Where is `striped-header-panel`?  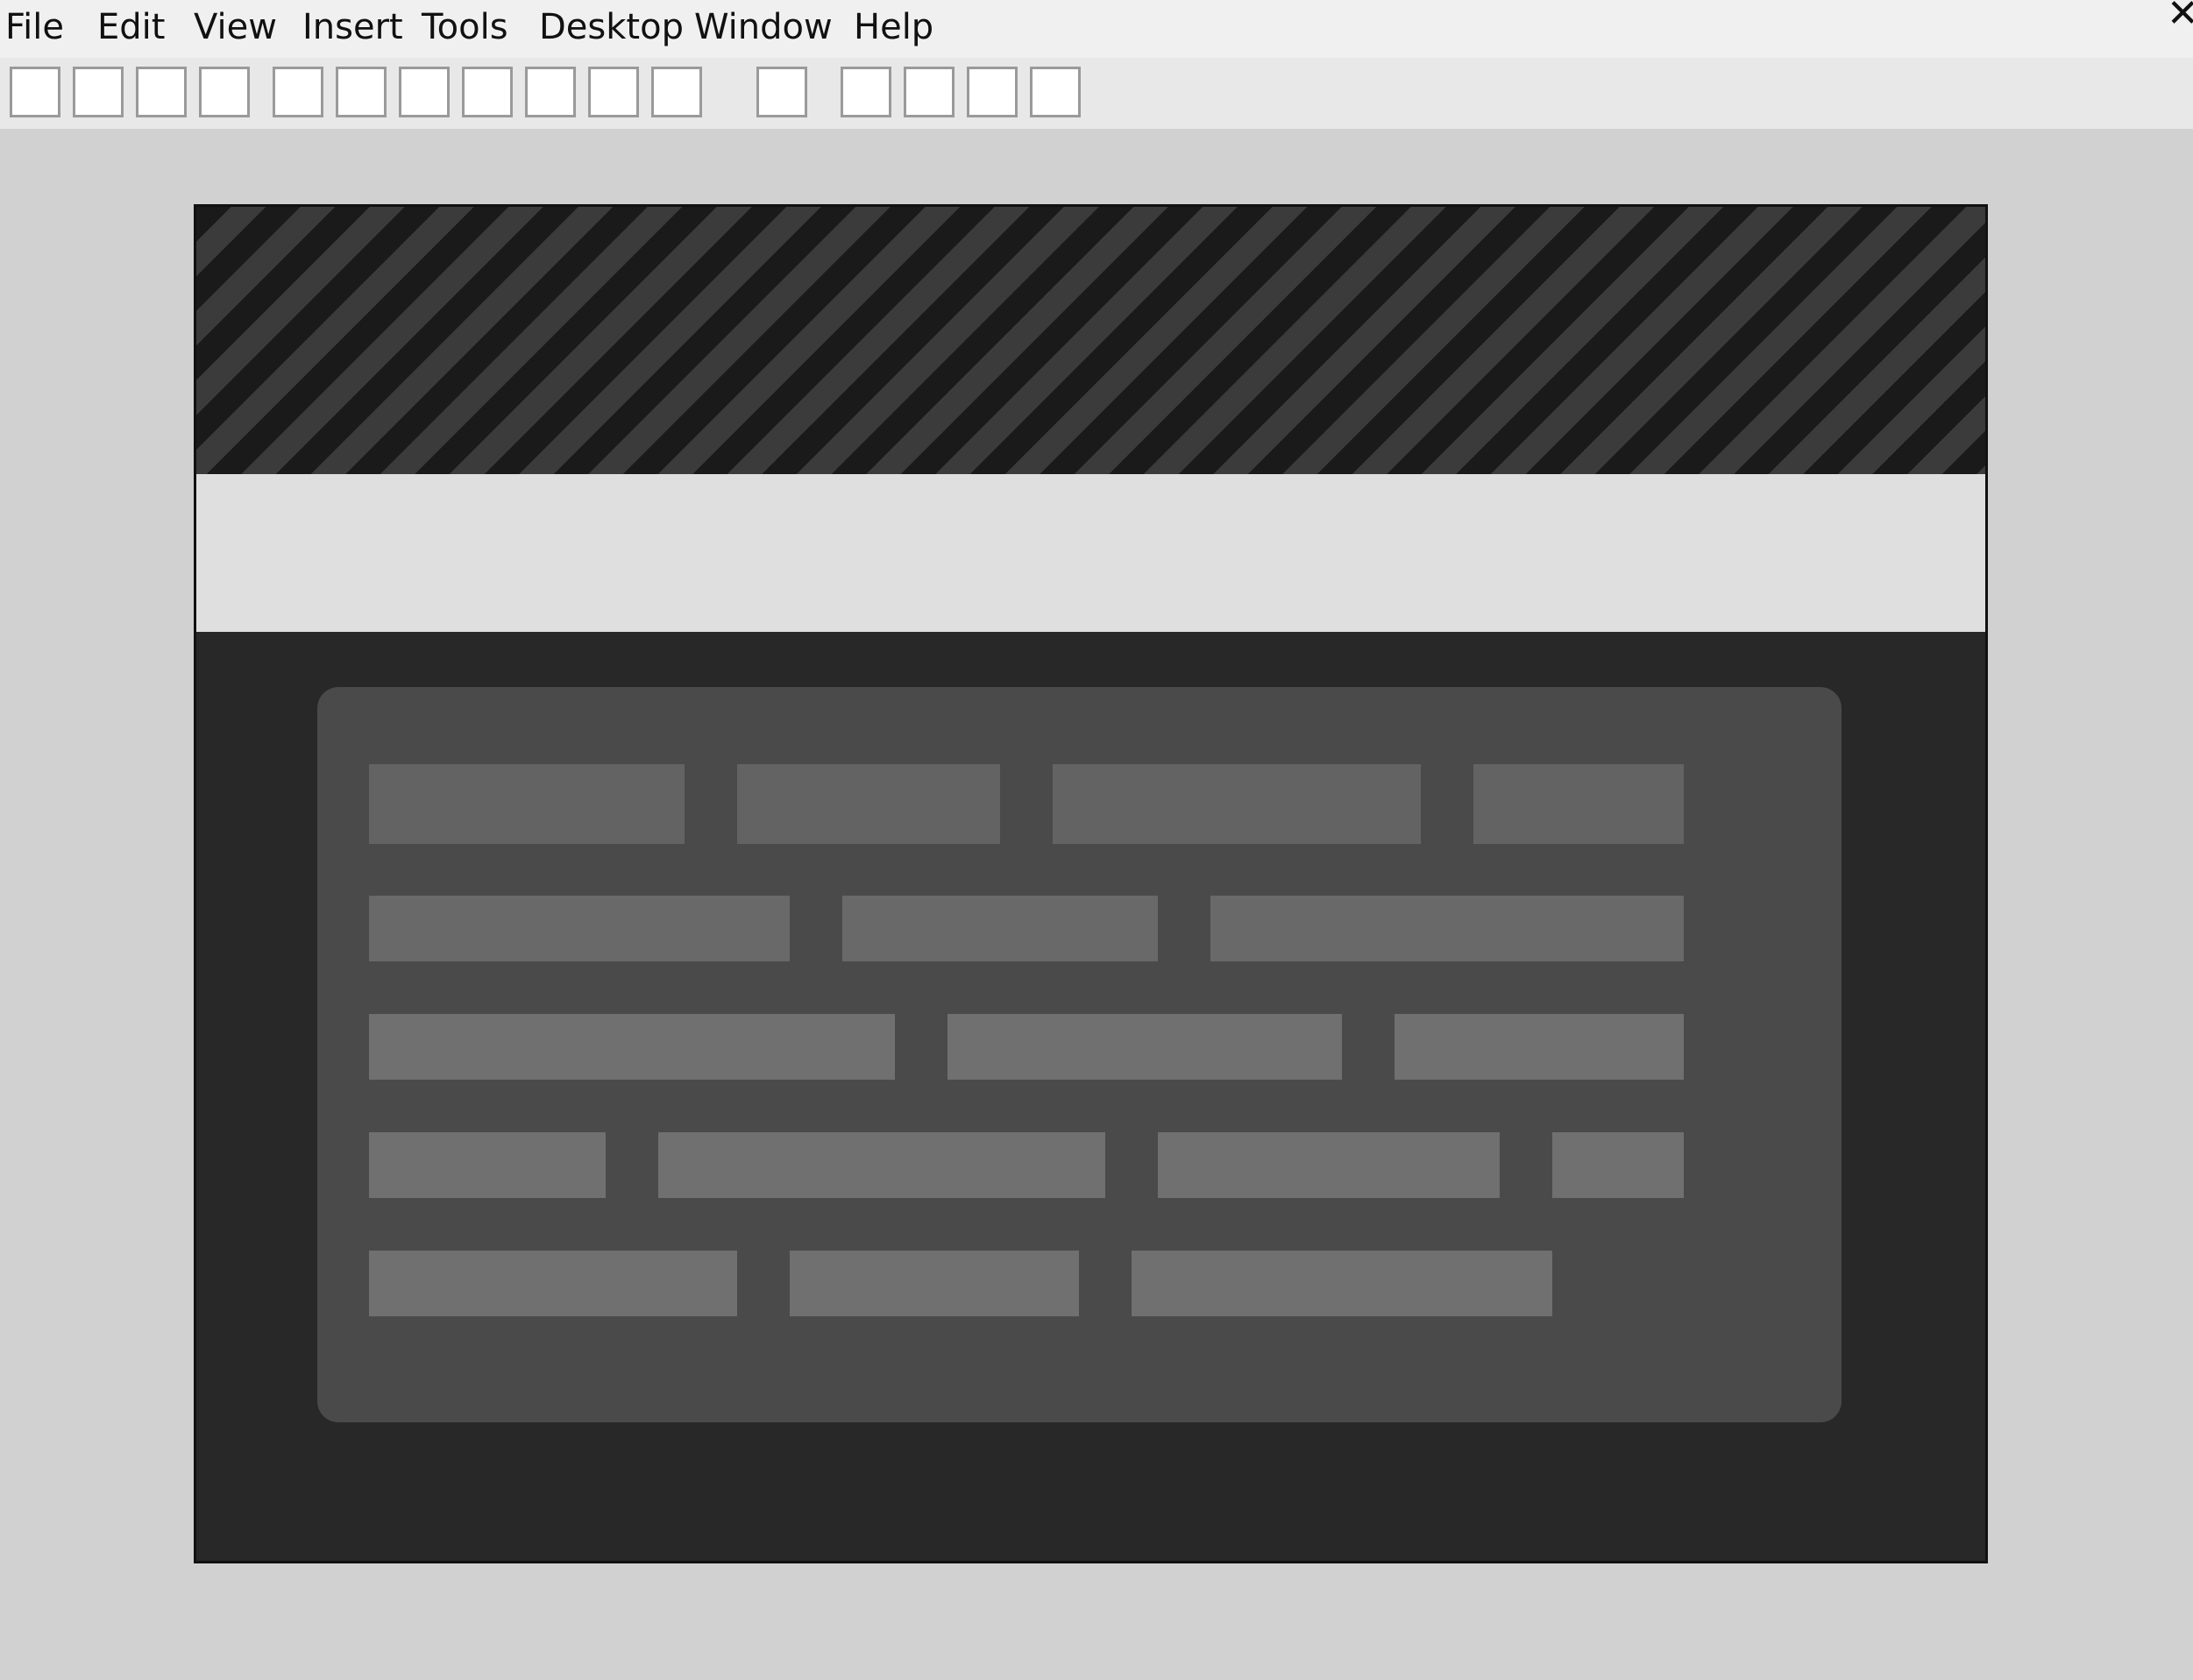
striped-header-panel is located at coordinates (1090, 340).